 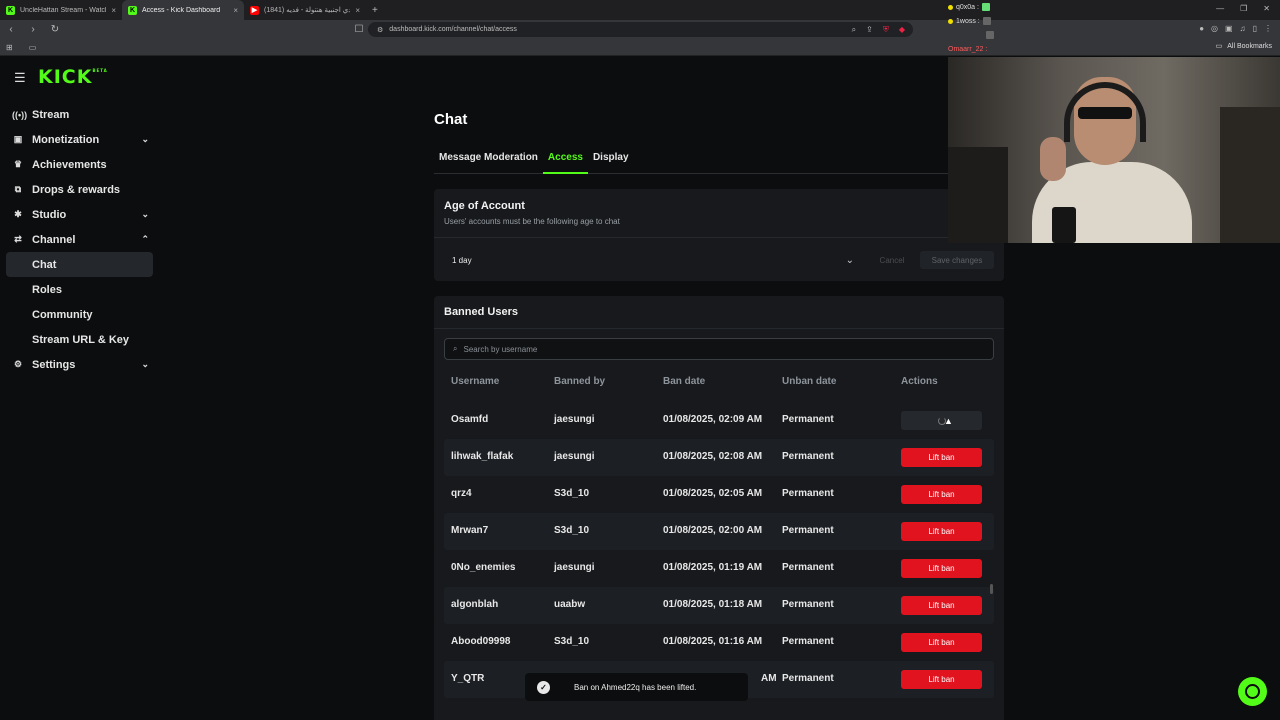 I want to click on sidebar-item-chat: Chat, so click(x=79, y=264).